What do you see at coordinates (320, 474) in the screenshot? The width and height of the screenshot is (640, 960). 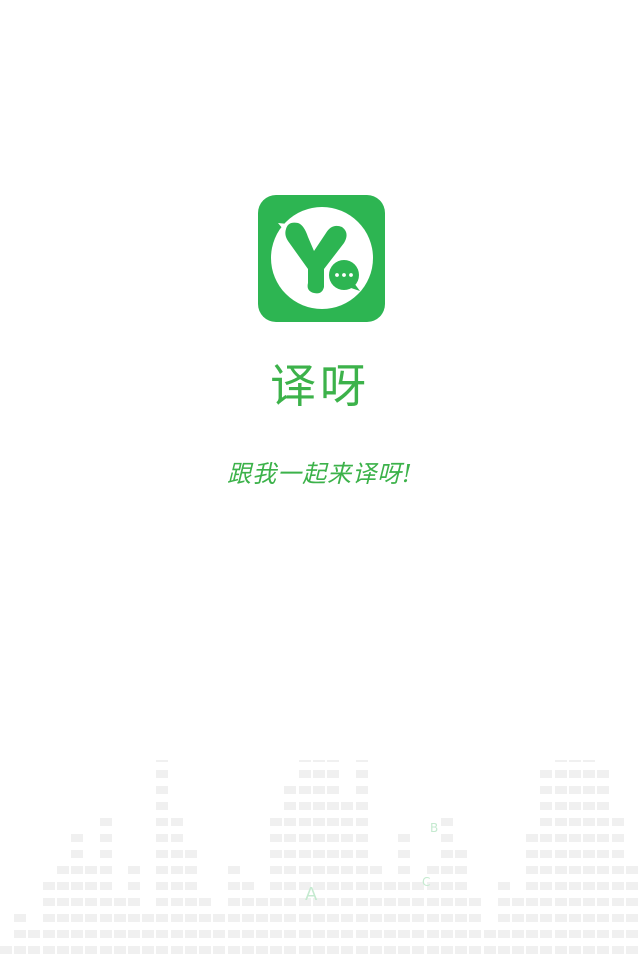 I see `app-slogan: 跟我一起来译呀!` at bounding box center [320, 474].